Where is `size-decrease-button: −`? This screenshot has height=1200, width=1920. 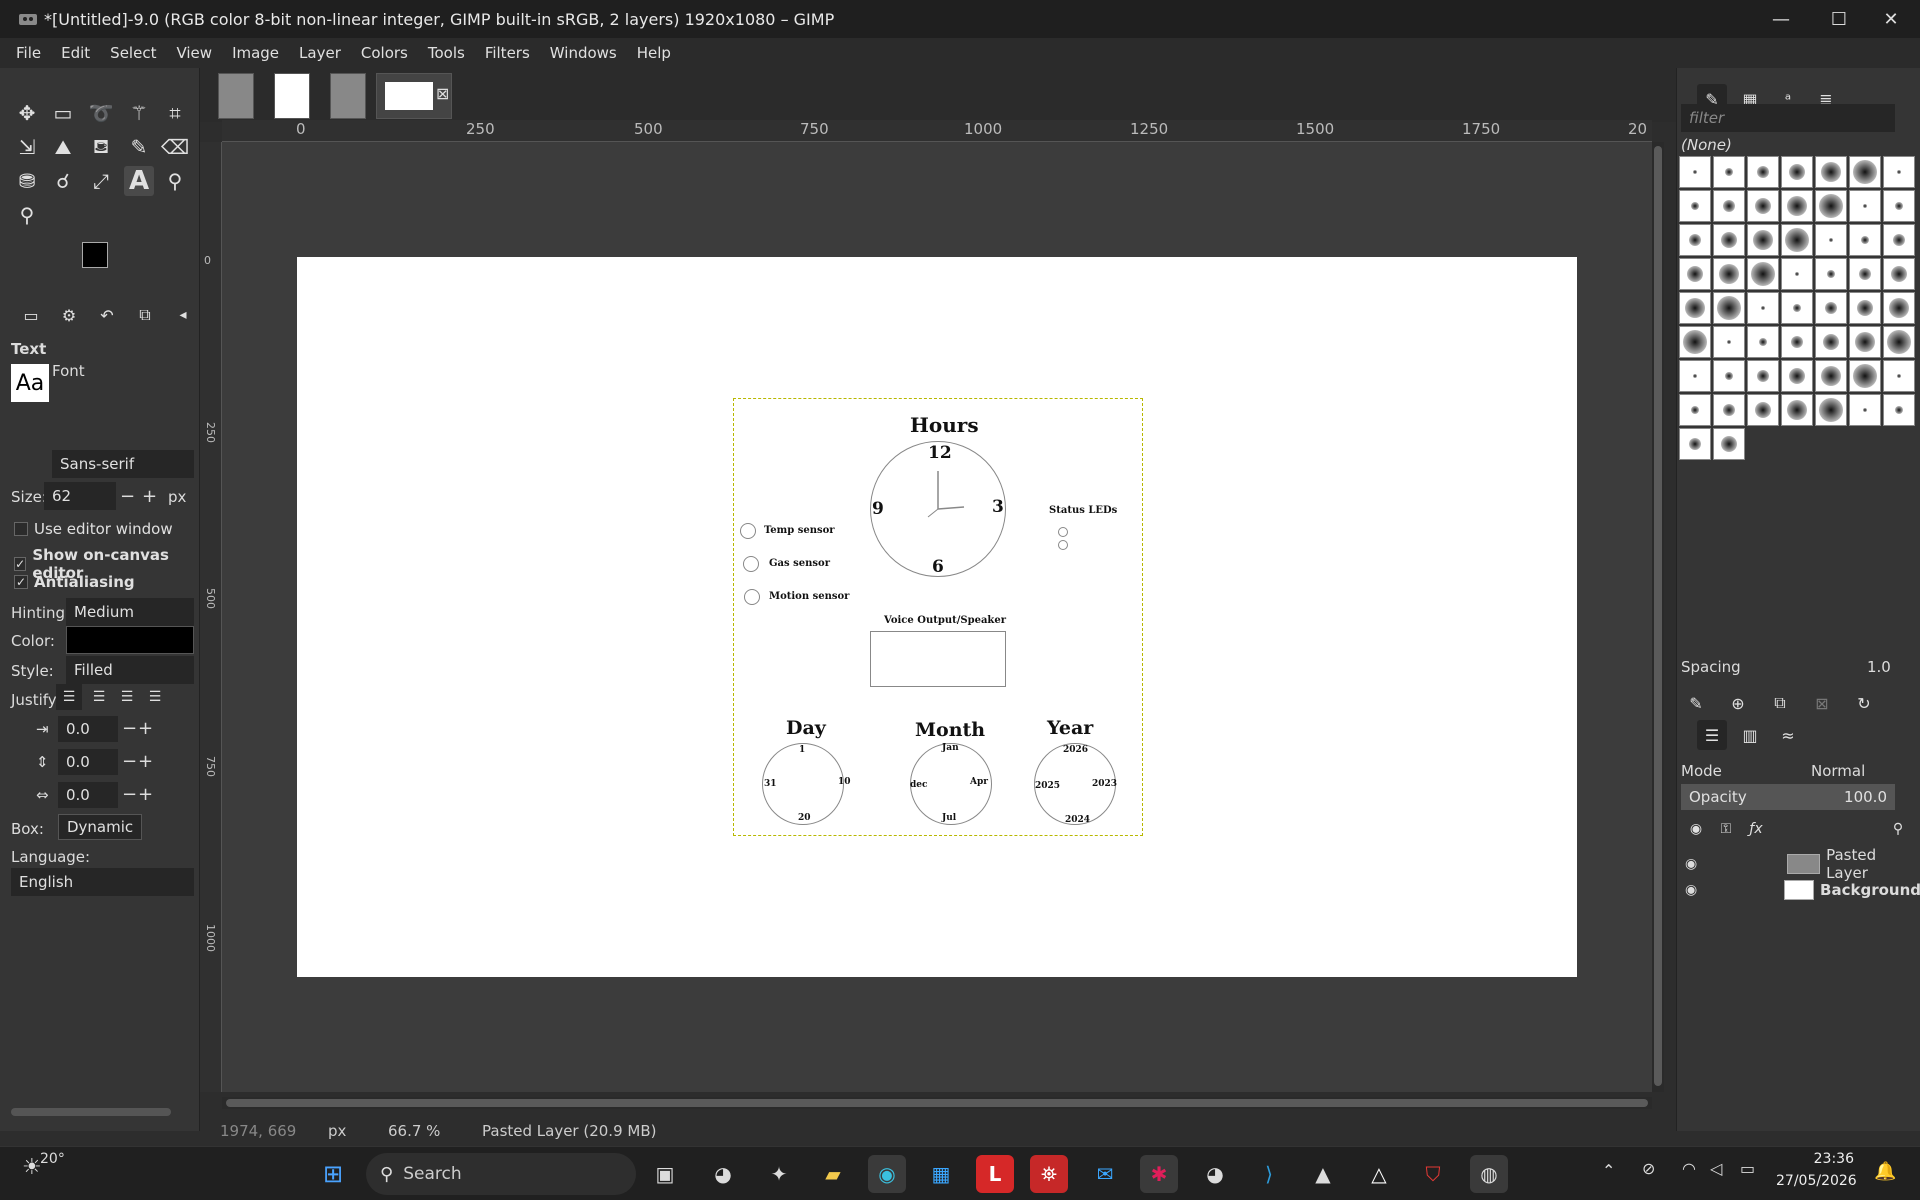
size-decrease-button: − is located at coordinates (127, 496).